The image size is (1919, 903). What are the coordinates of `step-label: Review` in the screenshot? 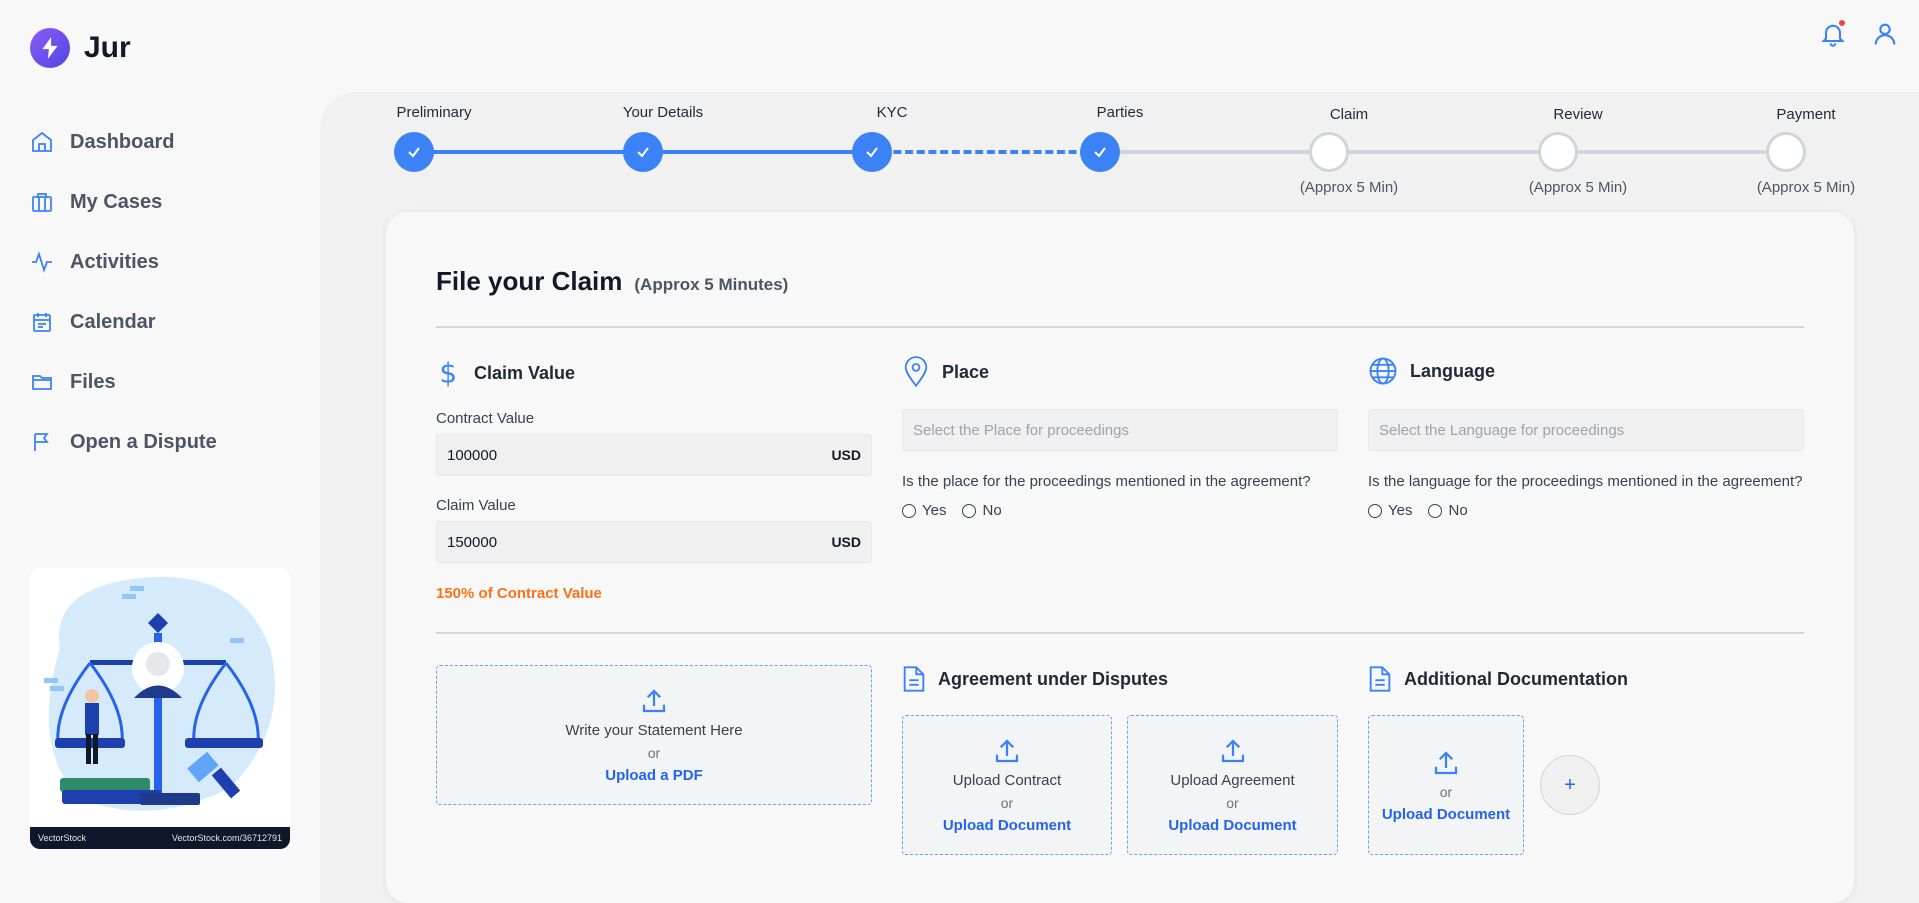 It's located at (1578, 114).